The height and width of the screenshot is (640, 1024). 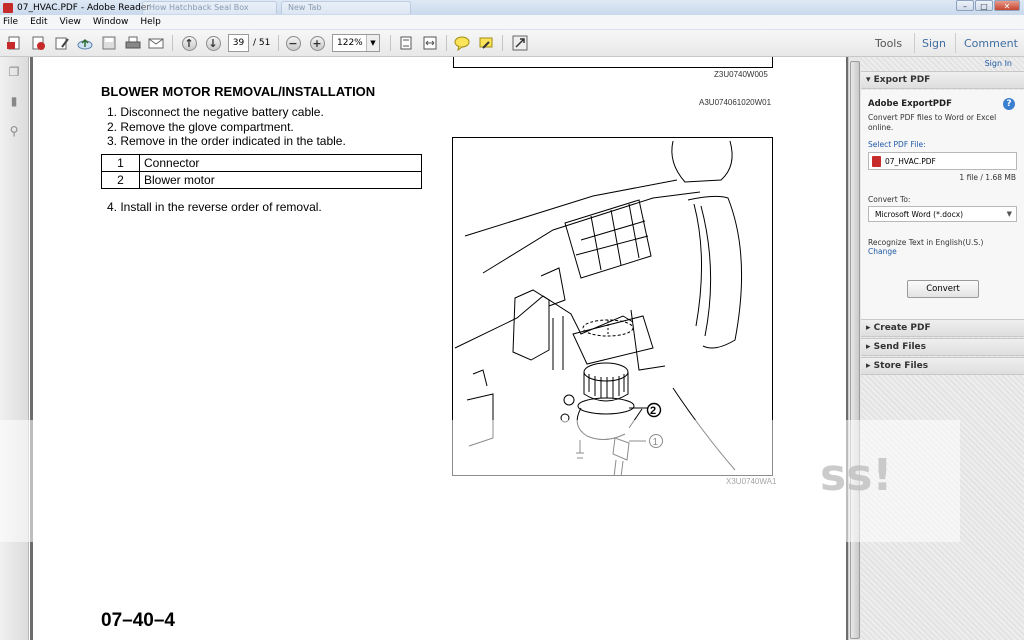 What do you see at coordinates (741, 74) in the screenshot?
I see `figure-code-top: Z3U0740W005` at bounding box center [741, 74].